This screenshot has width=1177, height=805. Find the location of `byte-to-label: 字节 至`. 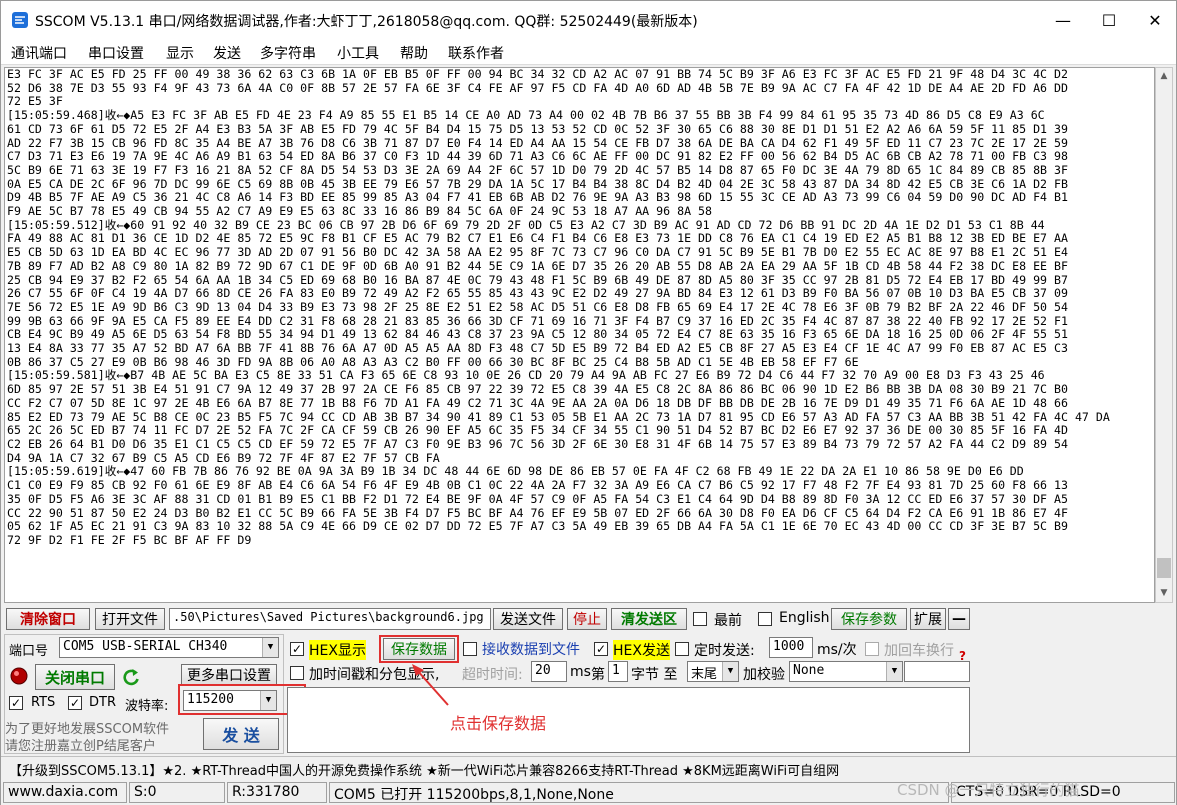

byte-to-label: 字节 至 is located at coordinates (654, 675).